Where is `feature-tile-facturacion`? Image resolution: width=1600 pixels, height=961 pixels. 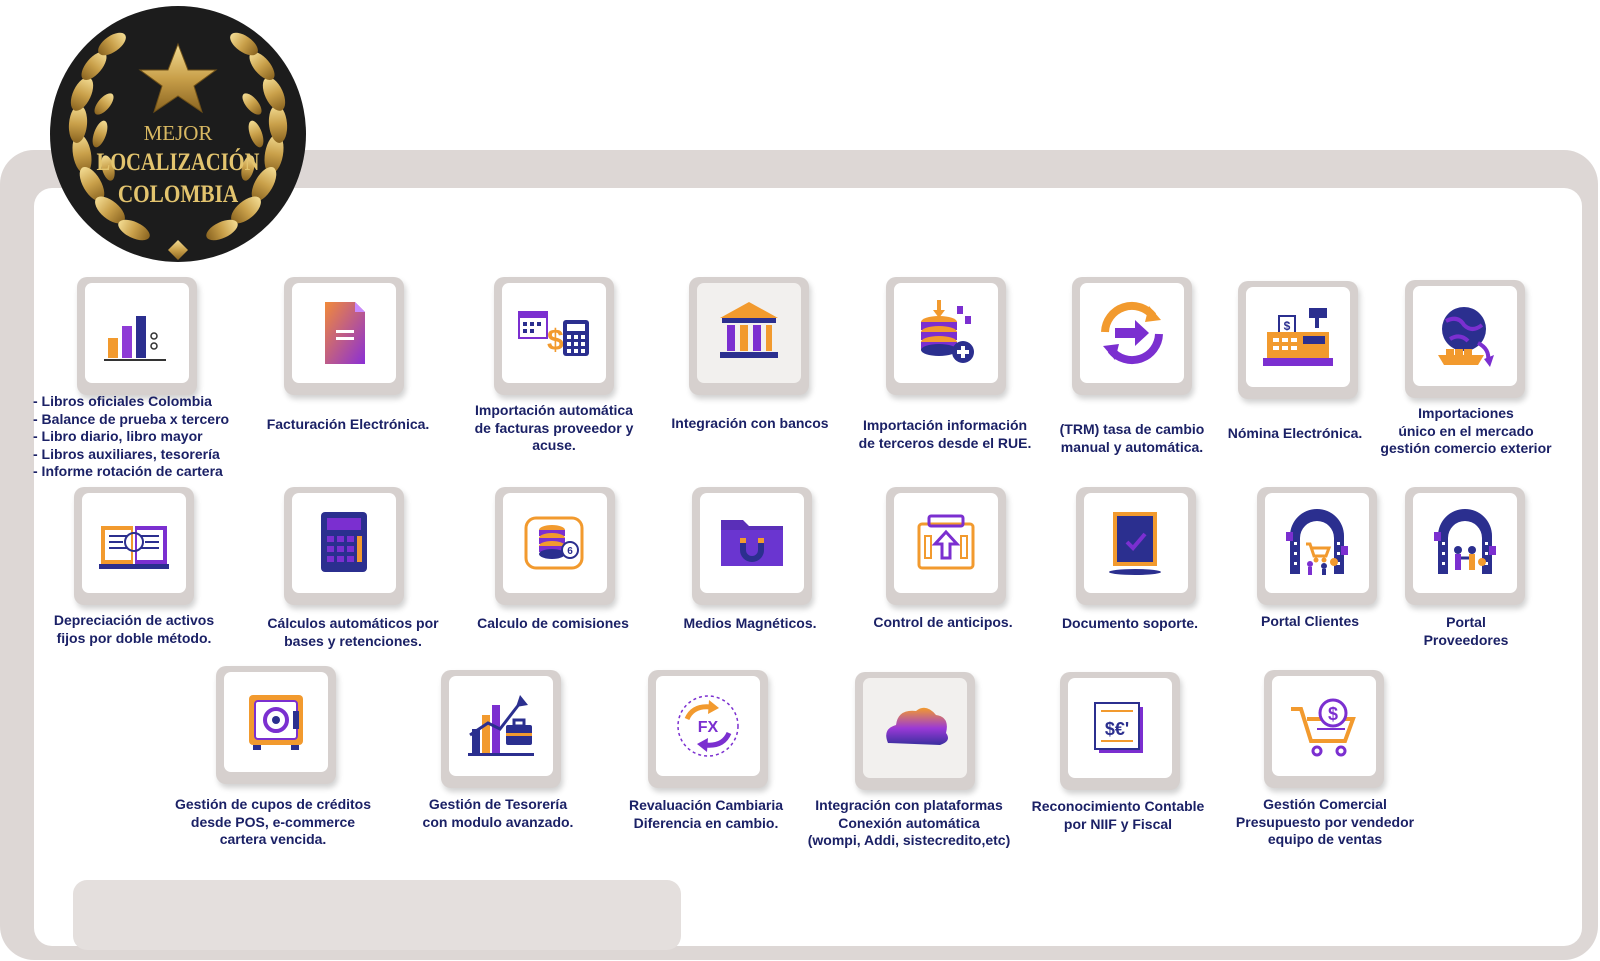 feature-tile-facturacion is located at coordinates (344, 336).